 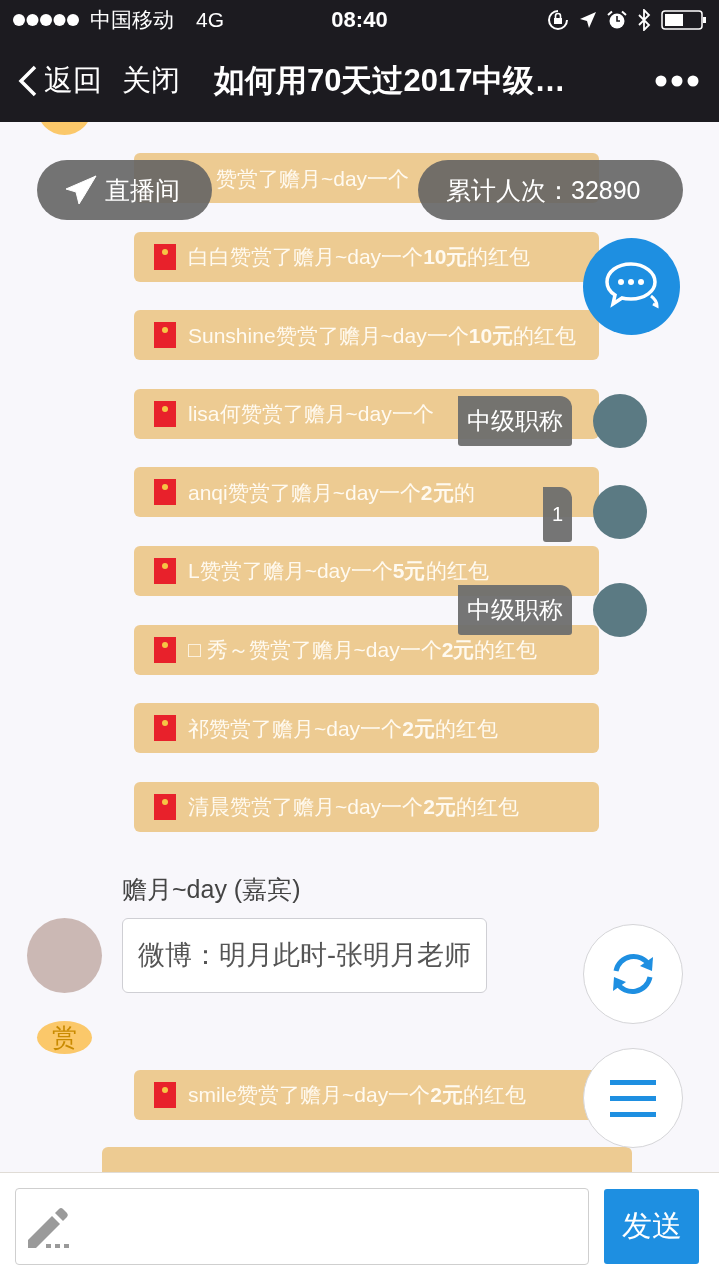 I want to click on sender-name: 赡月~day (嘉宾), so click(x=211, y=888).